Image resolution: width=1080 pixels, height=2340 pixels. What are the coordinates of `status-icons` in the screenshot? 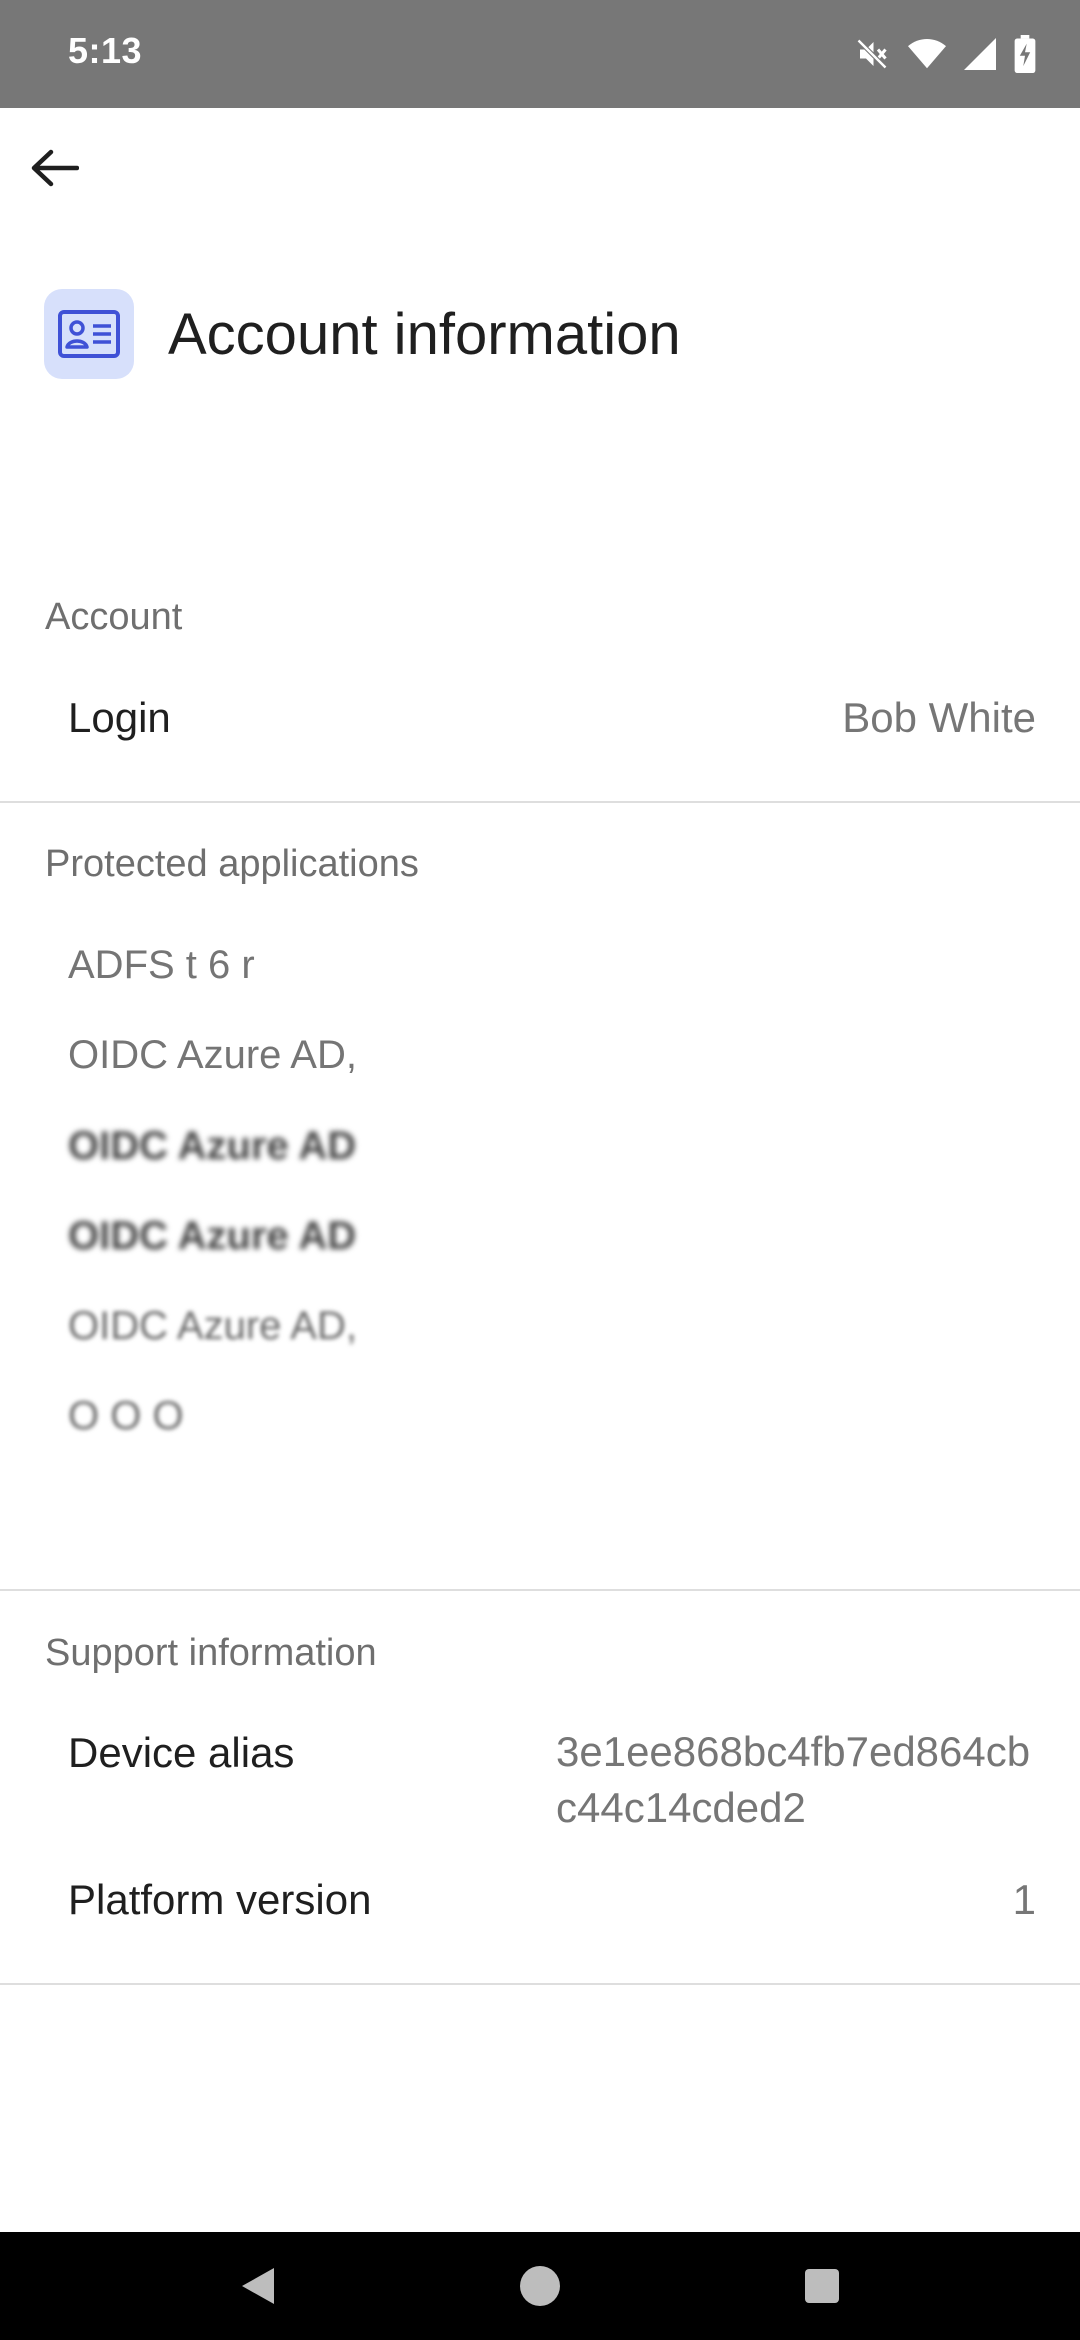 It's located at (945, 54).